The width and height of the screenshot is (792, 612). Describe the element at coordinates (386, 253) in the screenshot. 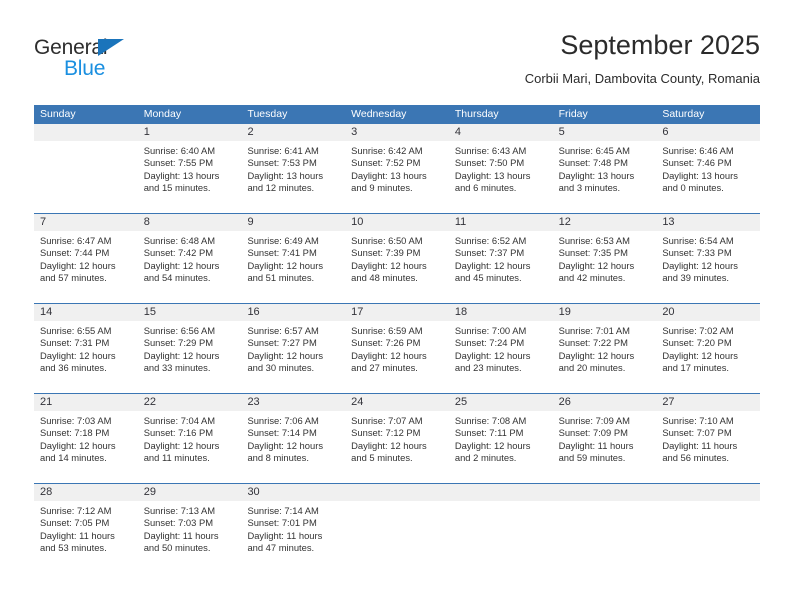

I see `sunset-text: Sunset: 7:39 PM` at that location.